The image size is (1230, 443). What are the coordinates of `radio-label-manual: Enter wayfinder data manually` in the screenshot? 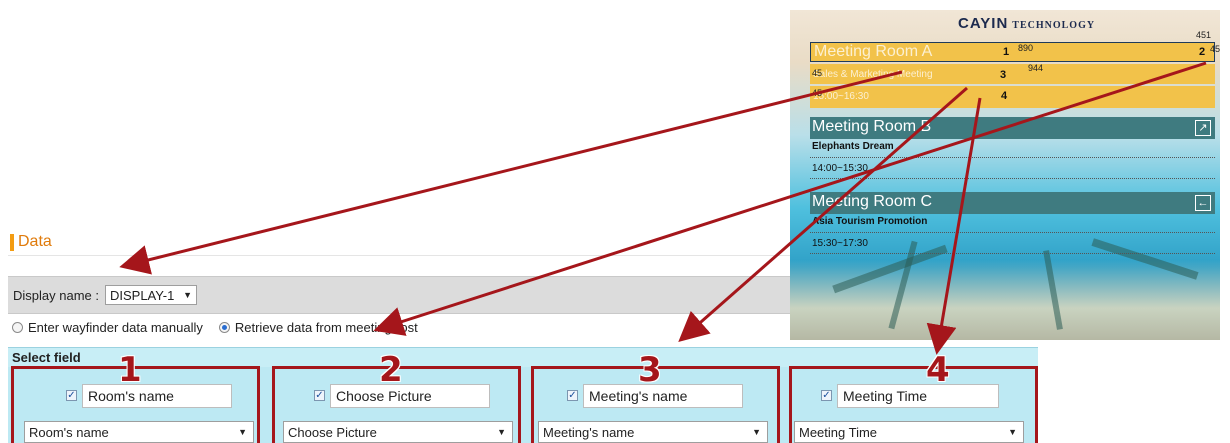 It's located at (115, 327).